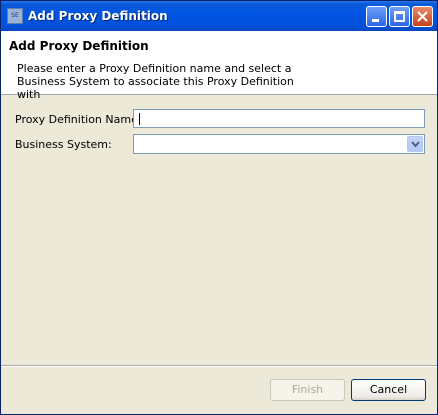 Image resolution: width=438 pixels, height=415 pixels. I want to click on close-button, so click(422, 16).